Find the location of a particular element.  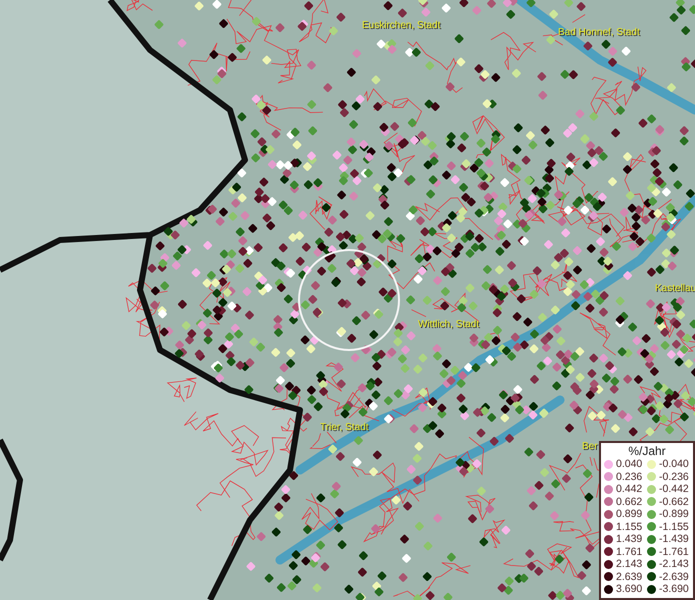

legend-label: 1.439 is located at coordinates (629, 539).